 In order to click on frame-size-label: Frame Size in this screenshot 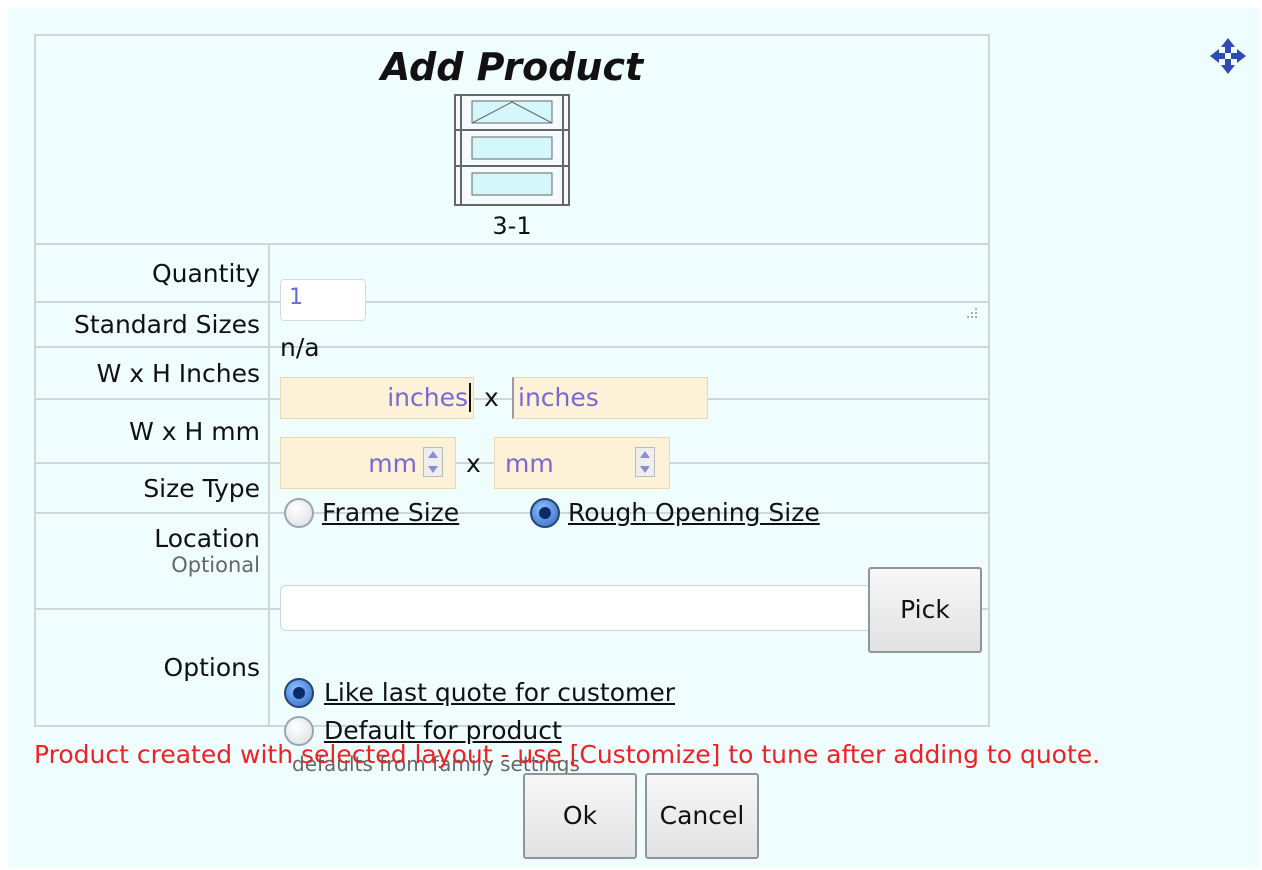, I will do `click(390, 512)`.